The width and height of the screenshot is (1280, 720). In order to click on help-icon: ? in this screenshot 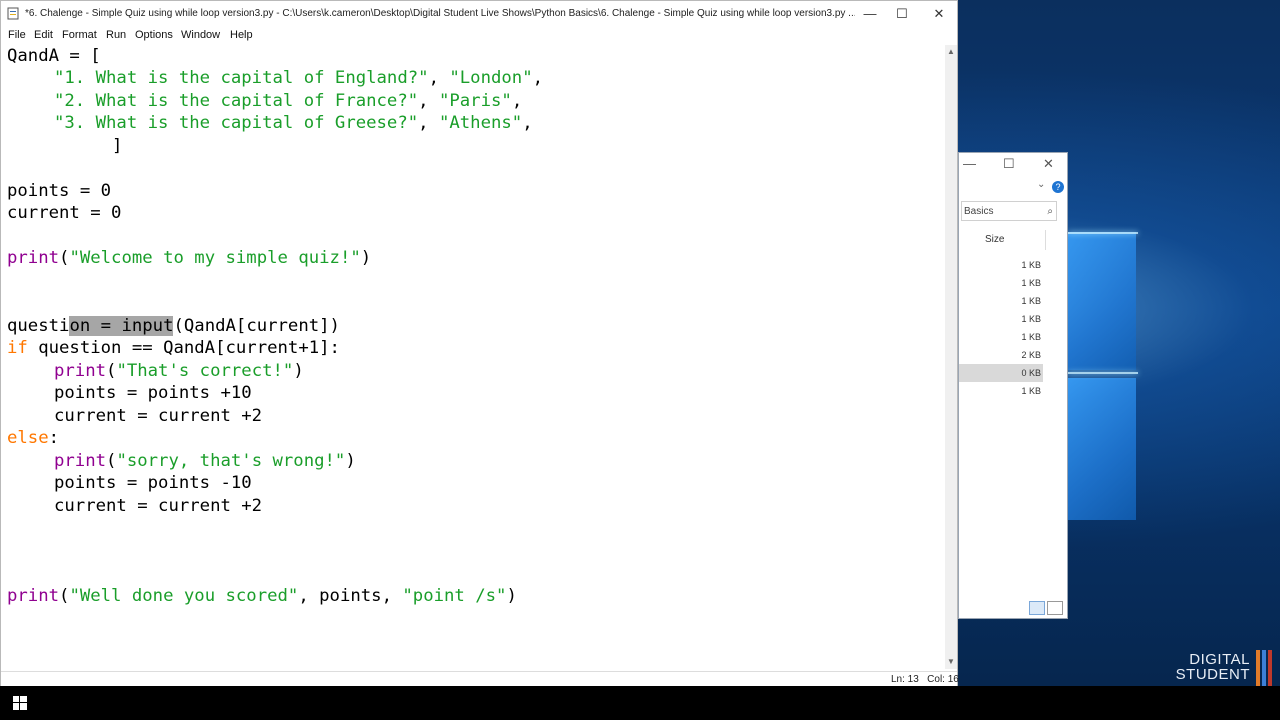, I will do `click(1058, 187)`.